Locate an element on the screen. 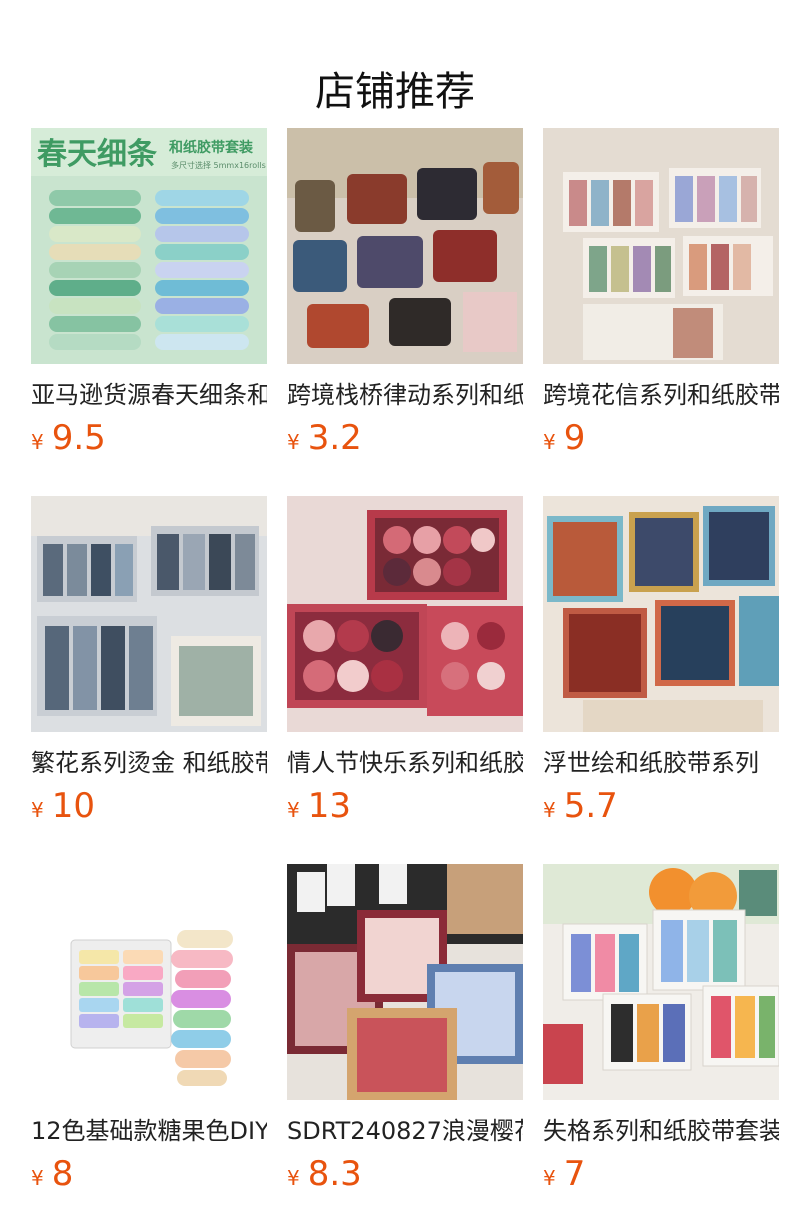 The image size is (790, 1232). product-card: SDRT240827浪漫樱花系列 ¥8.3 is located at coordinates (405, 1048).